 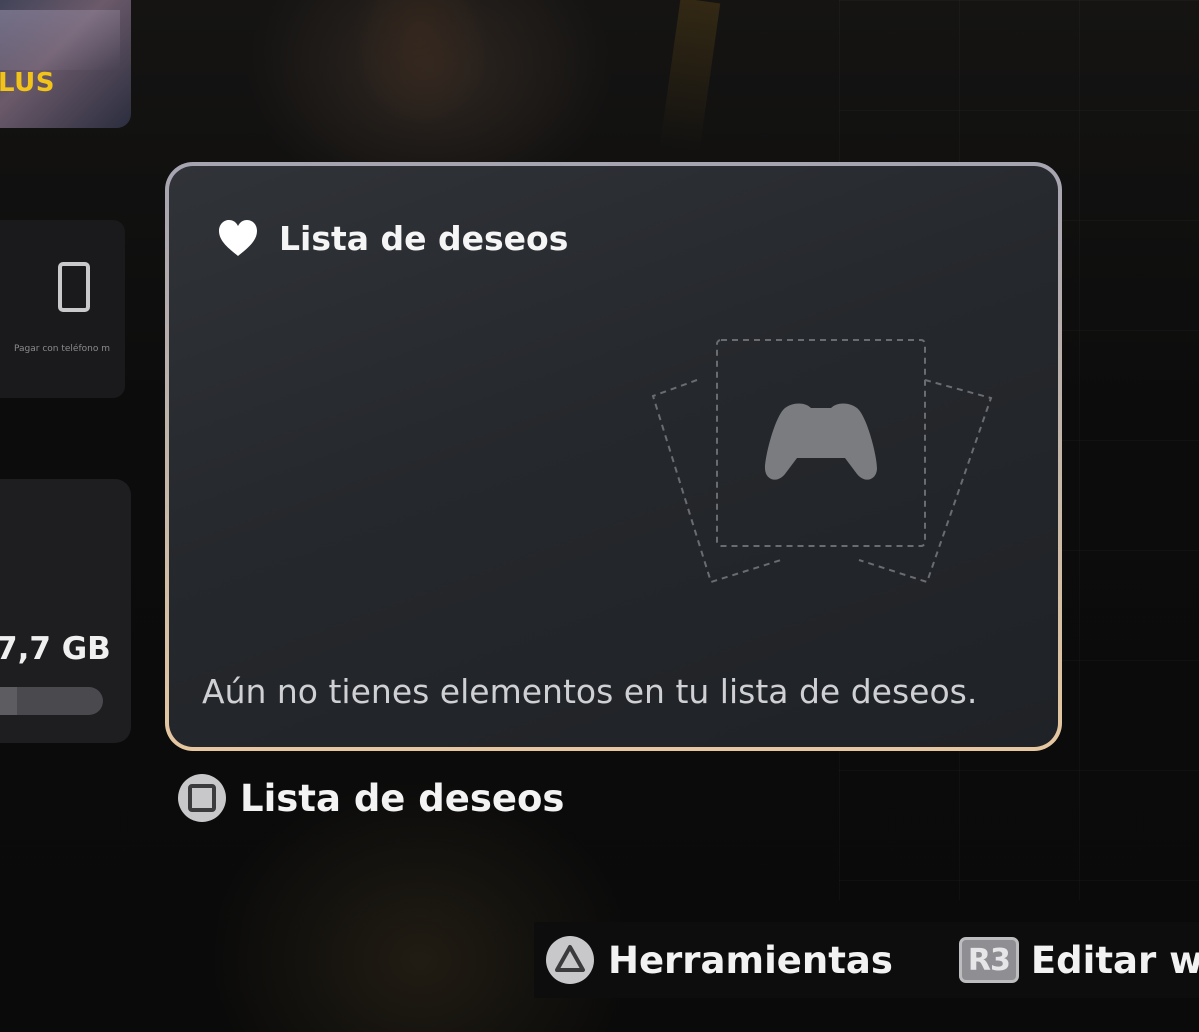 What do you see at coordinates (988, 960) in the screenshot?
I see `r3-button-icon: R3` at bounding box center [988, 960].